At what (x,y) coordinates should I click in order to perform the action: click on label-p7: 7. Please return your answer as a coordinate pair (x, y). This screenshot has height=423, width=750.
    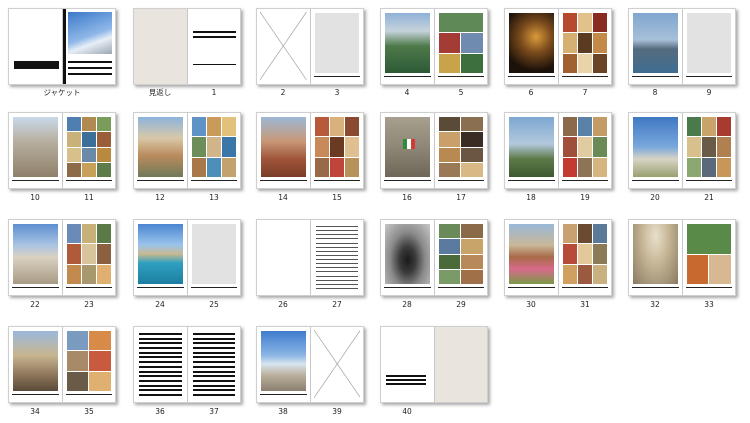
    Looking at the image, I should click on (585, 92).